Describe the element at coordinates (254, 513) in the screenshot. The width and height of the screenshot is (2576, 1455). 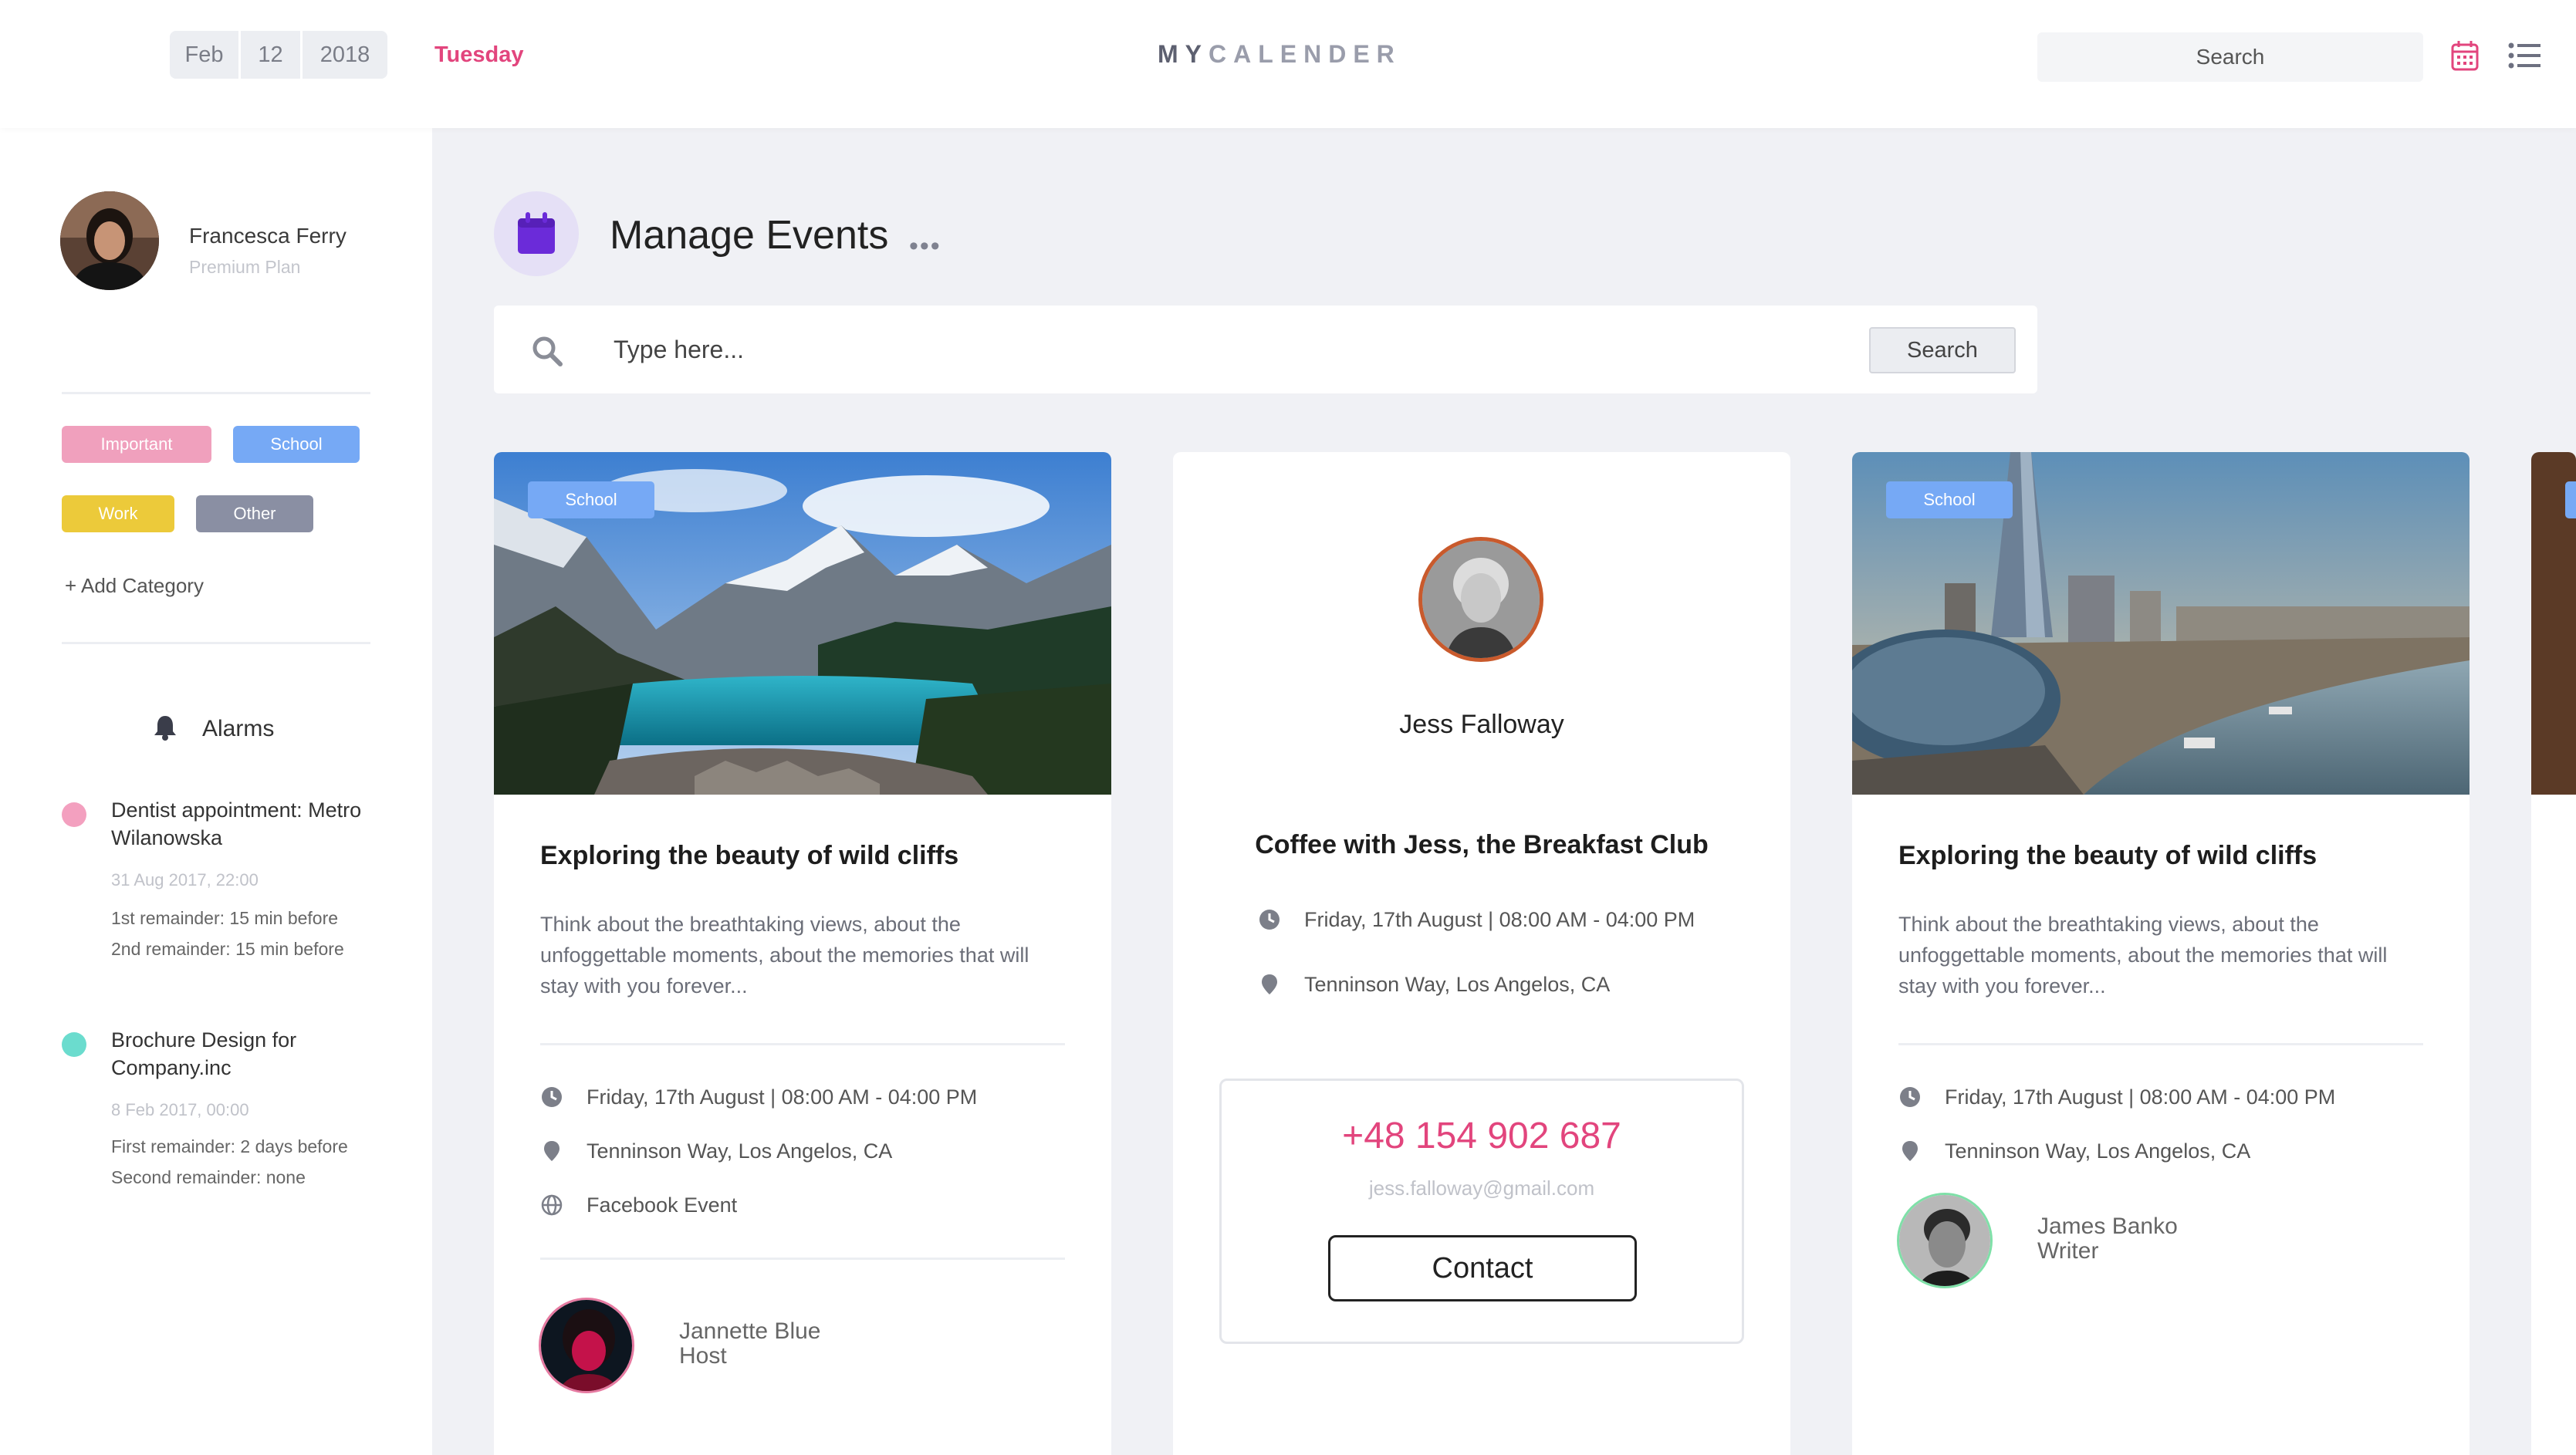
I see `category-other: Other` at that location.